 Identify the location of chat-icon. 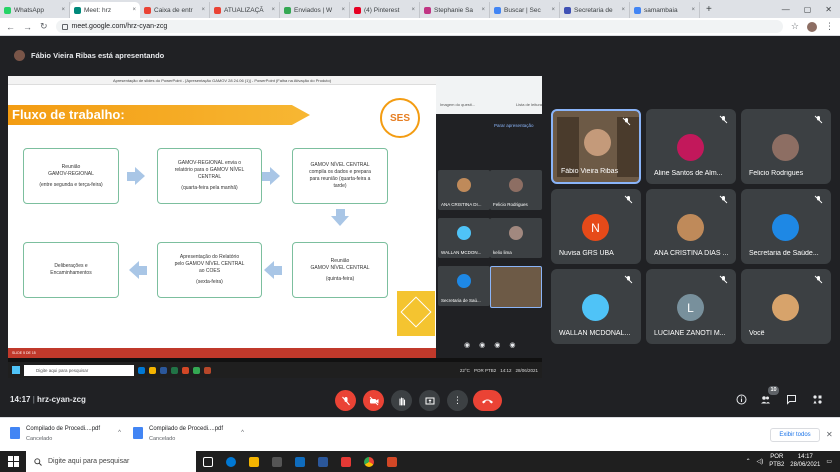
(791, 399).